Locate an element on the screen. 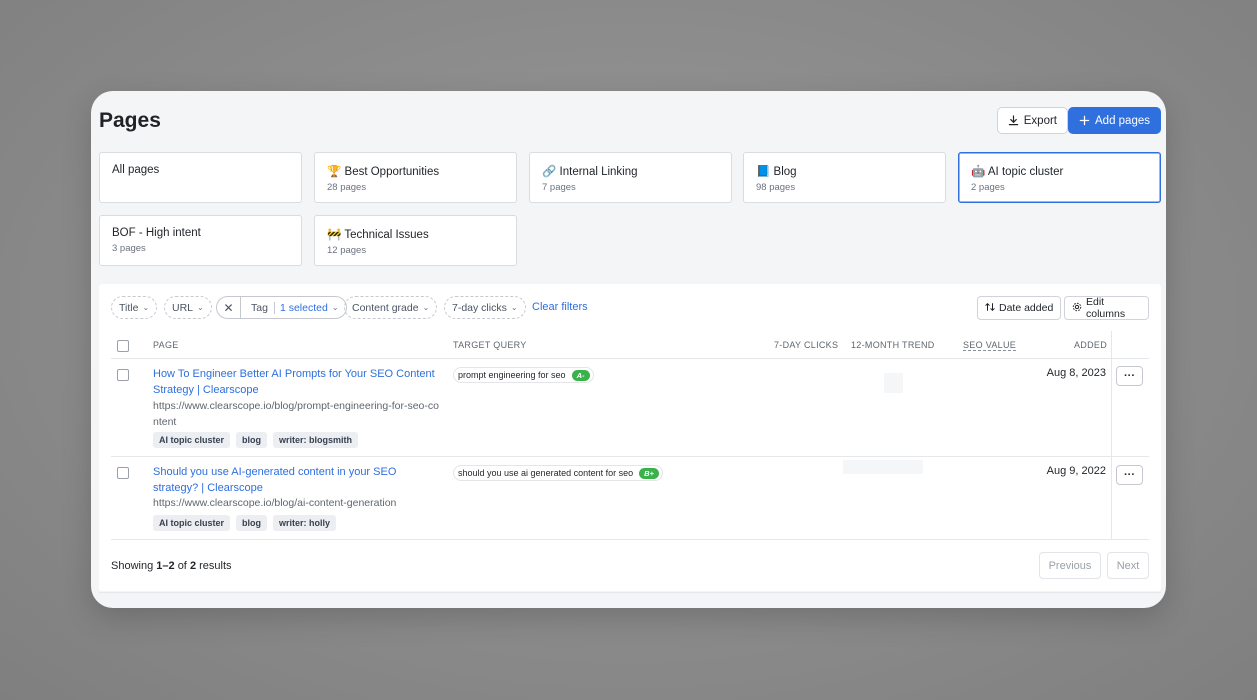 This screenshot has width=1257, height=700. edit-columns-button: Edit columns is located at coordinates (1106, 308).